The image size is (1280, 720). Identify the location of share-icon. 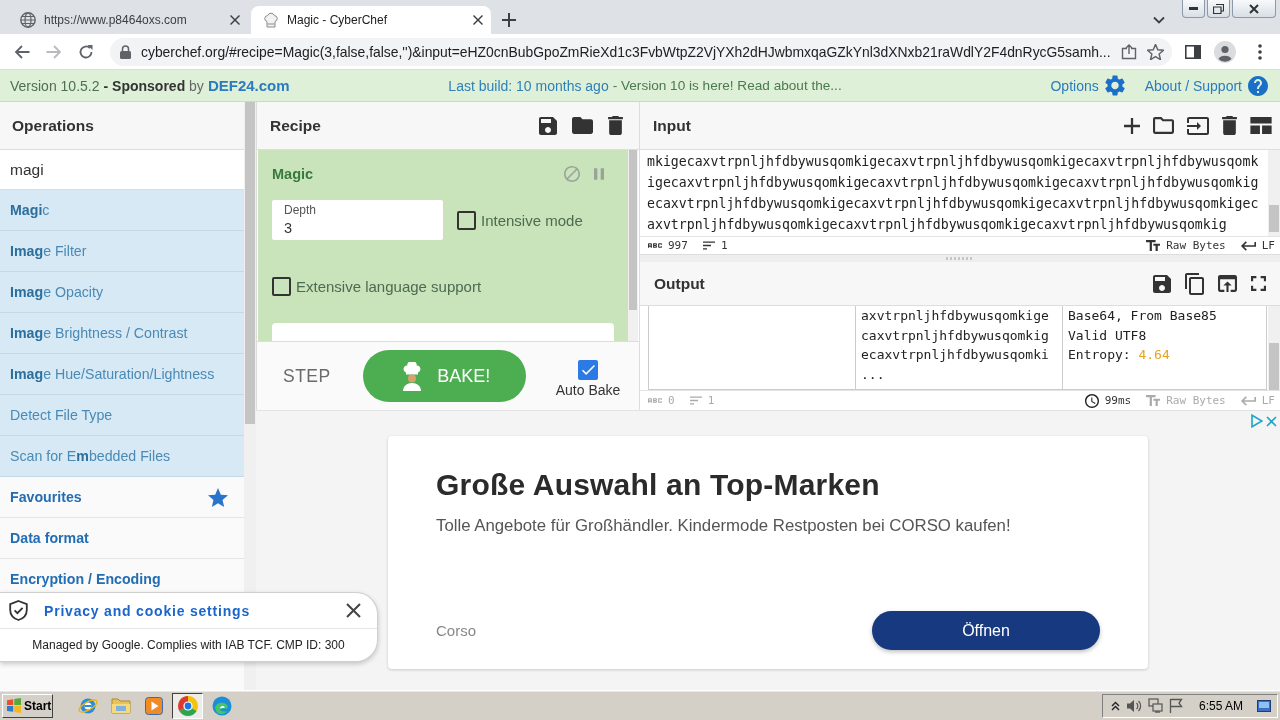
(1128, 51).